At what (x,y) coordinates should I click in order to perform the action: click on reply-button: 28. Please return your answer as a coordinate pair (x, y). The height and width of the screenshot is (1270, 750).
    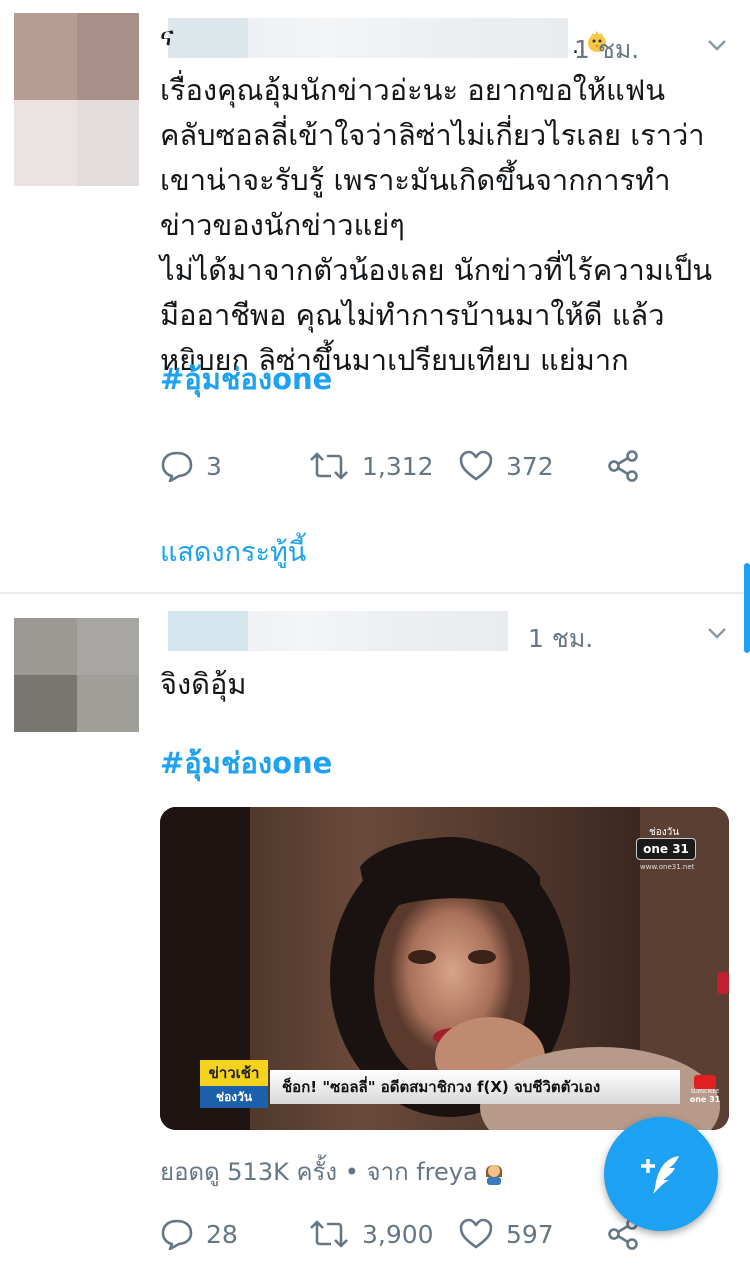
    Looking at the image, I should click on (199, 1234).